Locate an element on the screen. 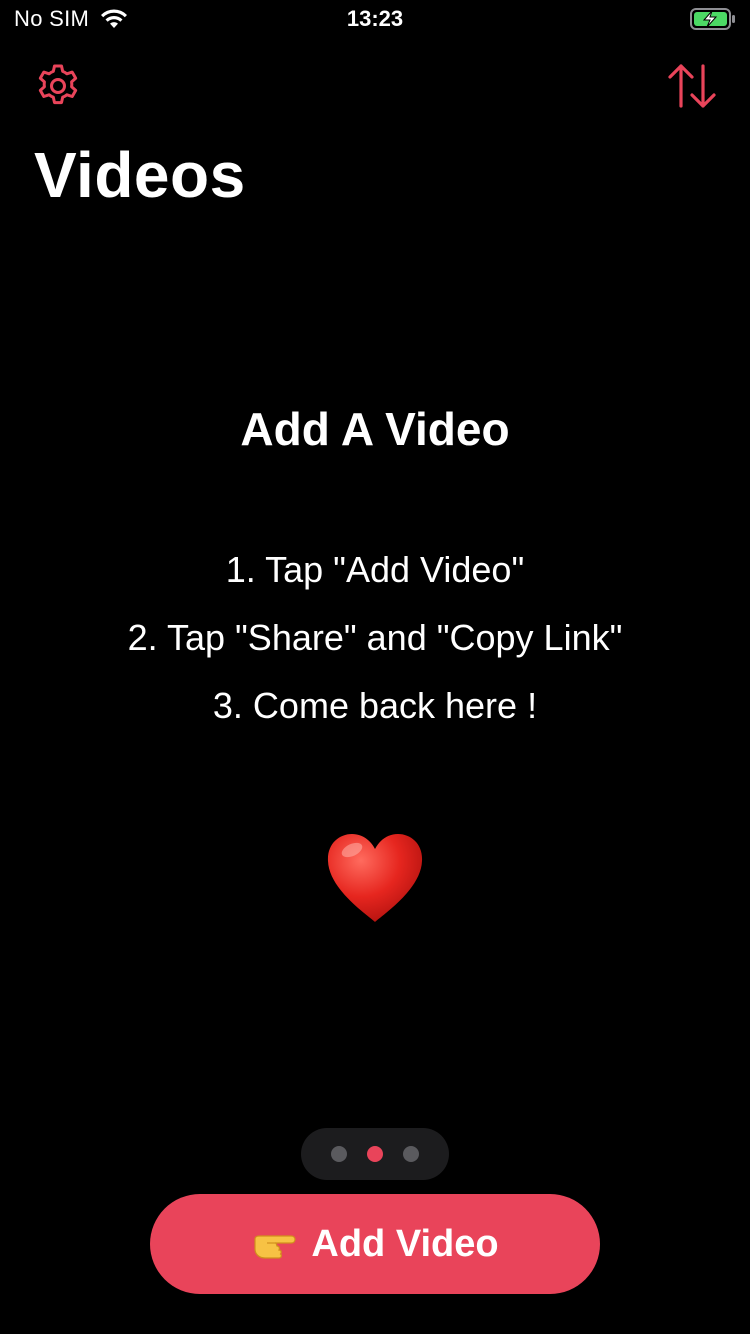 Image resolution: width=750 pixels, height=1334 pixels. page-indicator is located at coordinates (375, 1154).